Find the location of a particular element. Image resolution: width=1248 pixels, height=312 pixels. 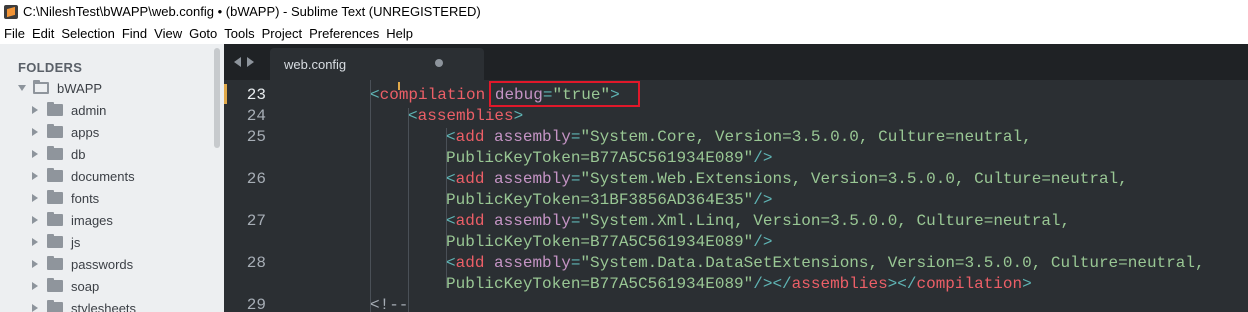

folder-label: admin is located at coordinates (89, 110).